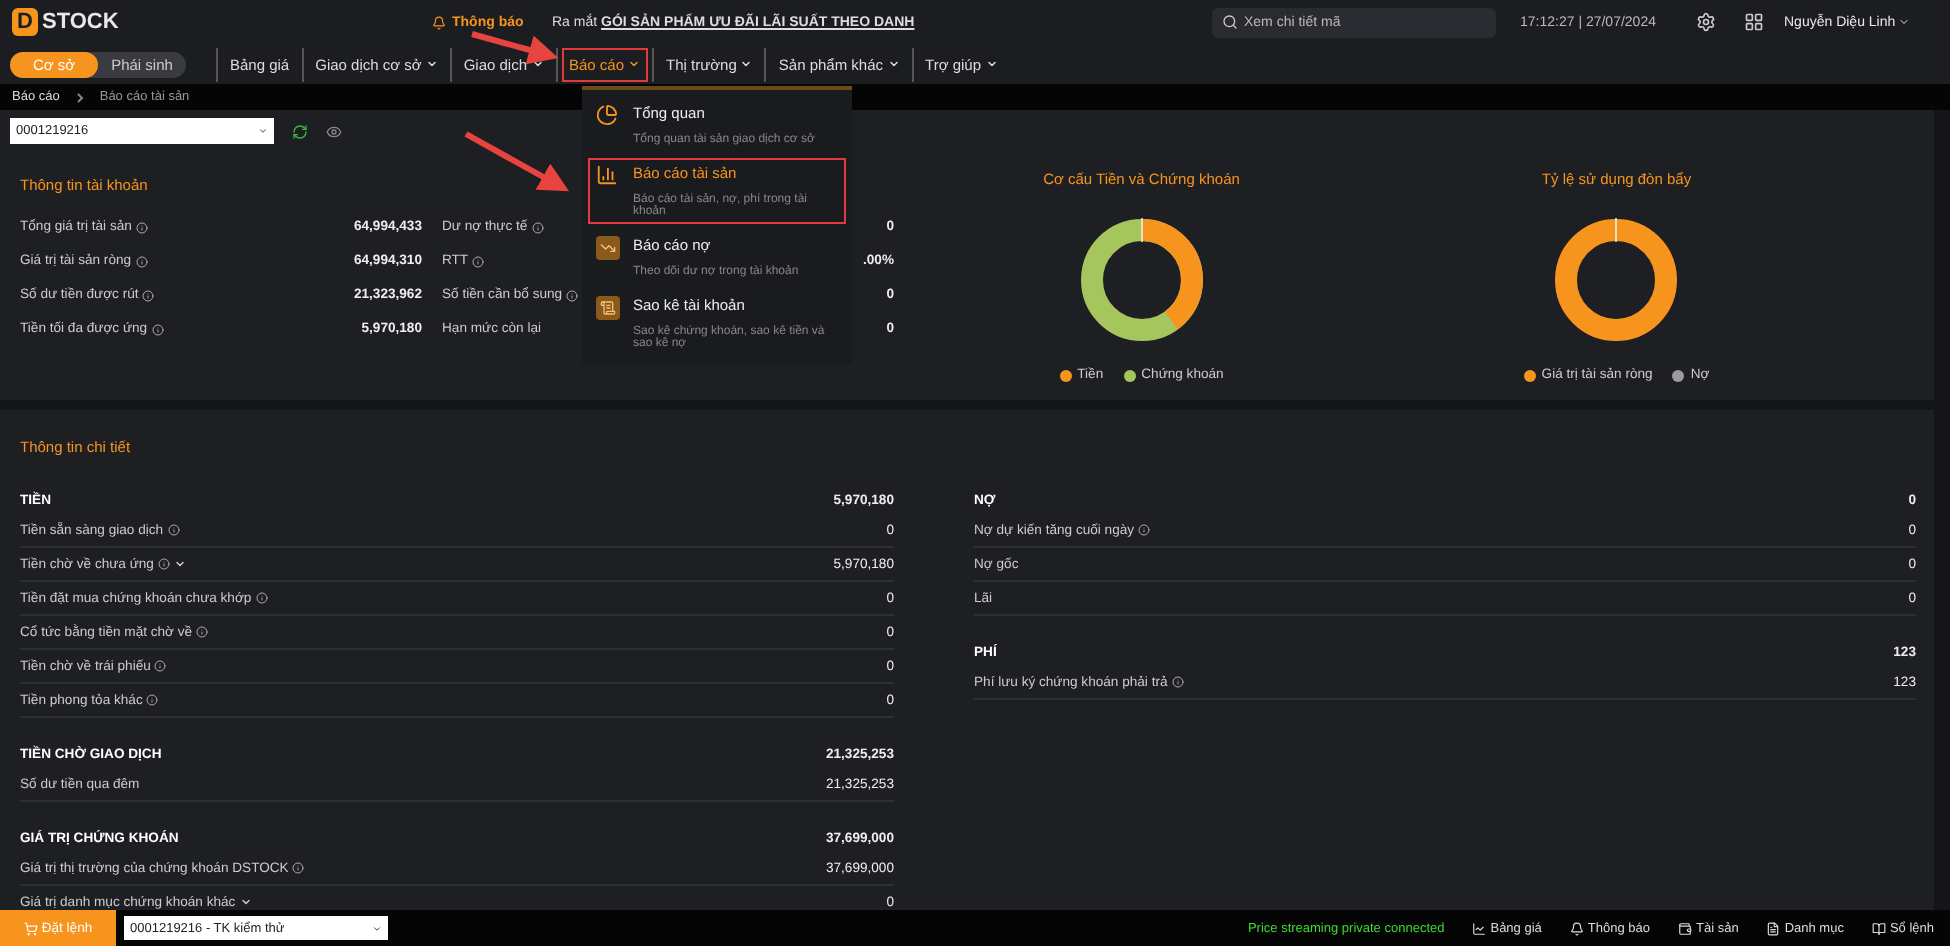 Image resolution: width=1950 pixels, height=946 pixels. Describe the element at coordinates (300, 131) in the screenshot. I see `refresh-icon` at that location.